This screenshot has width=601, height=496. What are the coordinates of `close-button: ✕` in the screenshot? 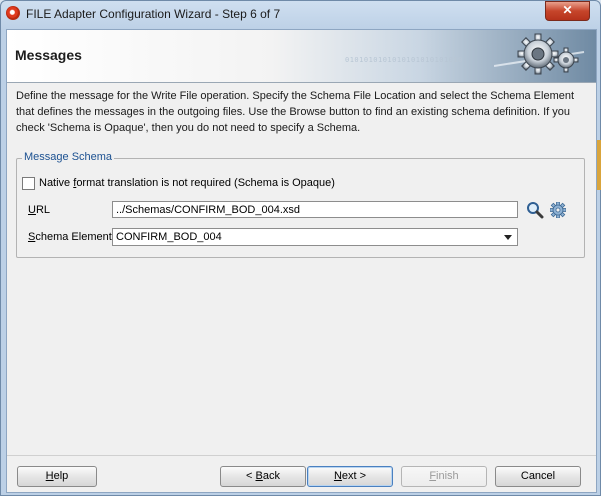 It's located at (567, 11).